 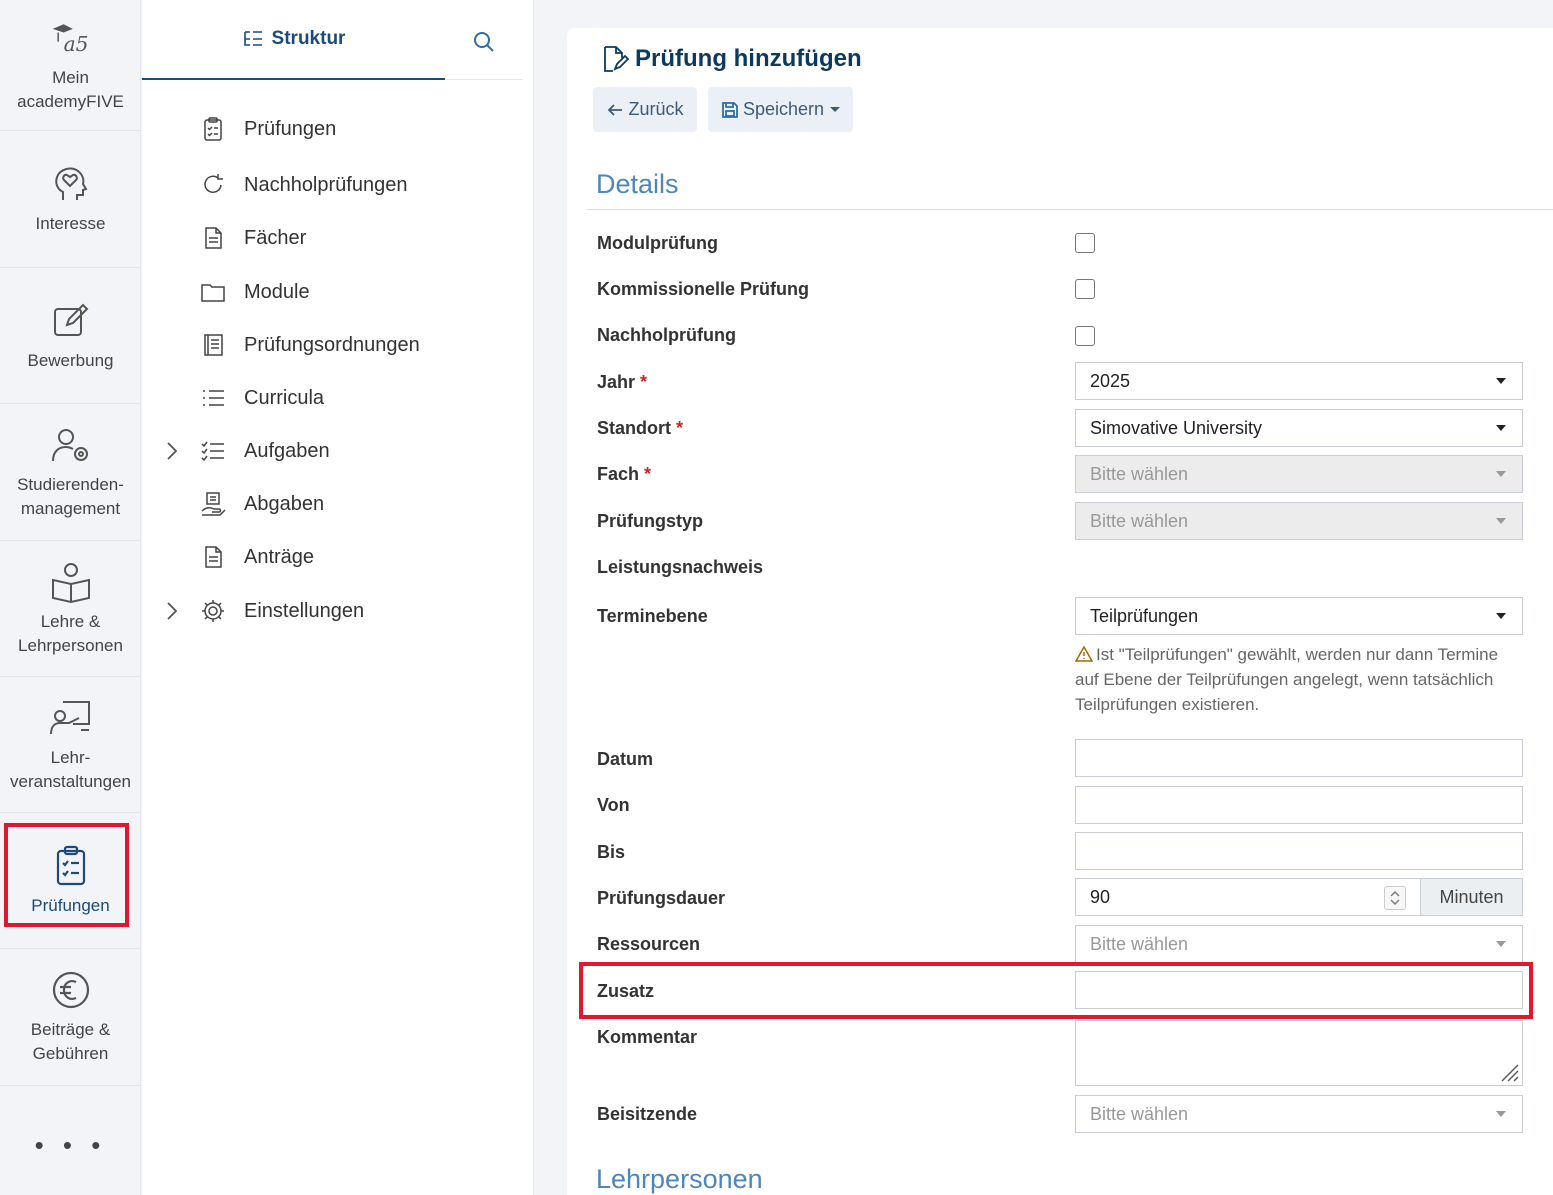 What do you see at coordinates (650, 521) in the screenshot?
I see `field-label-pruefungstyp: Prüfungstyp` at bounding box center [650, 521].